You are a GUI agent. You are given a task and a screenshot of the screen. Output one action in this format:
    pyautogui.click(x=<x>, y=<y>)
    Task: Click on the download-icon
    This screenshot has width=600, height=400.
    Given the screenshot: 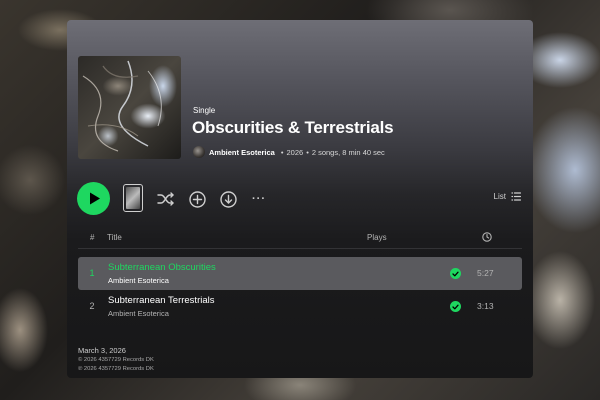 What is the action you would take?
    pyautogui.click(x=228, y=199)
    